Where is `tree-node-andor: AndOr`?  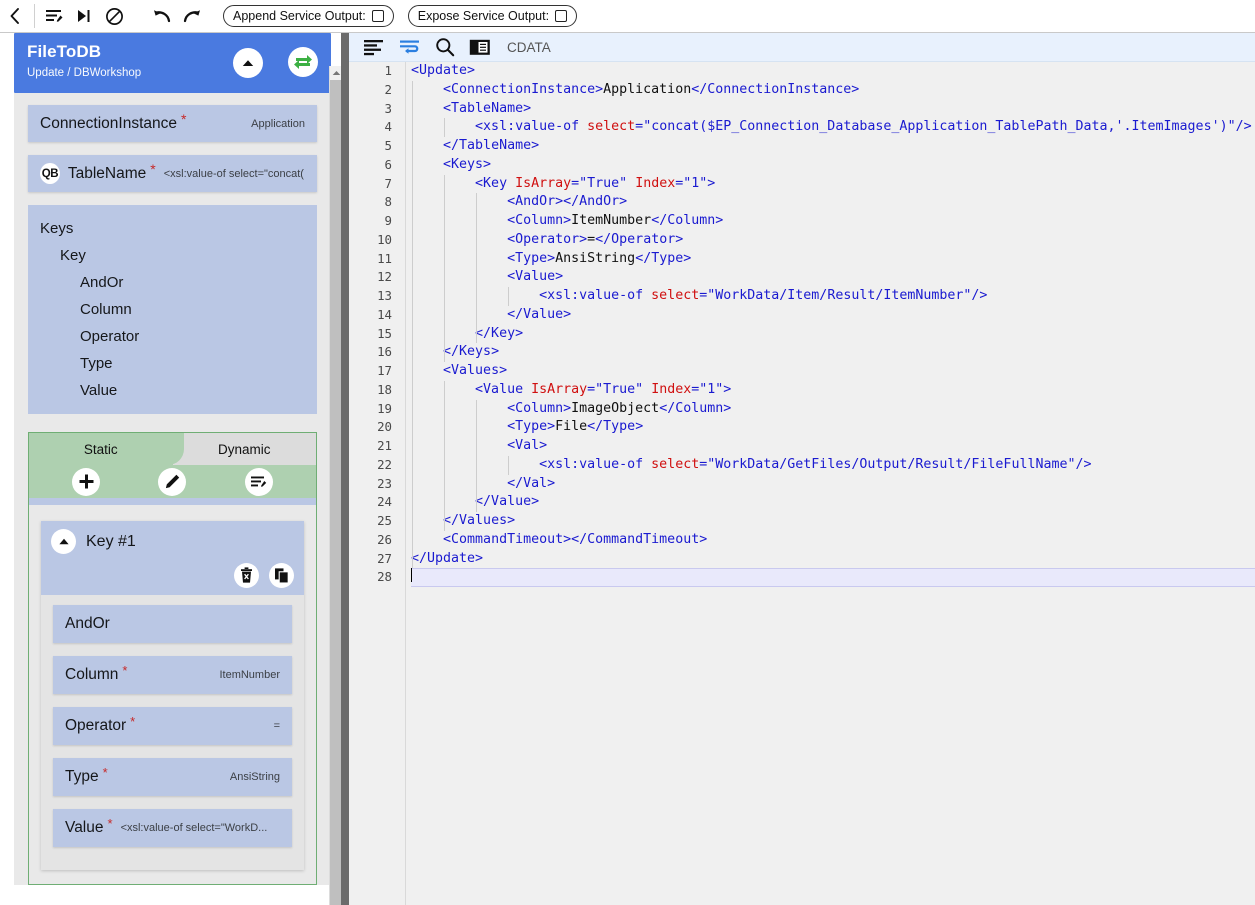
tree-node-andor: AndOr is located at coordinates (172, 282).